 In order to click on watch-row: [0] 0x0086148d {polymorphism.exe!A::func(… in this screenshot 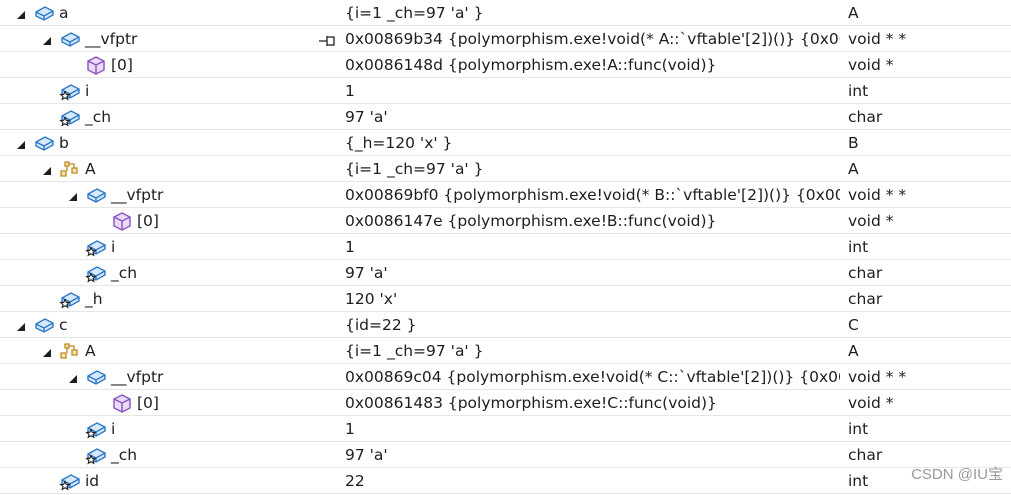, I will do `click(505, 65)`.